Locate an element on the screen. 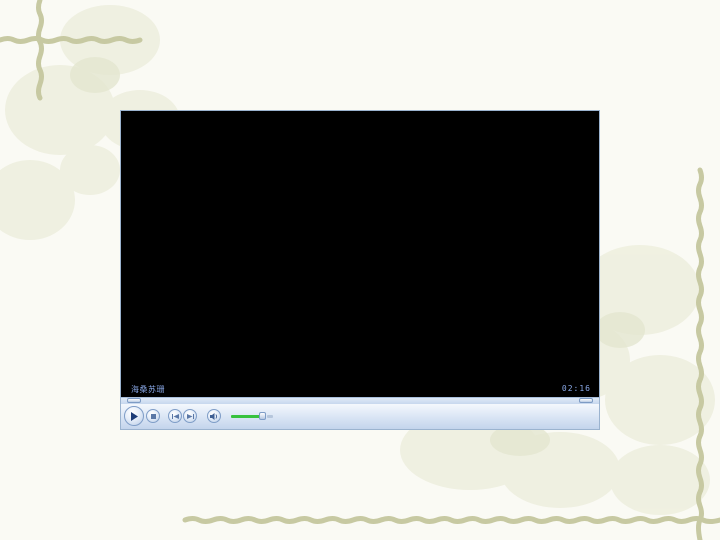 Image resolution: width=720 pixels, height=540 pixels. seek-end-handle is located at coordinates (586, 400).